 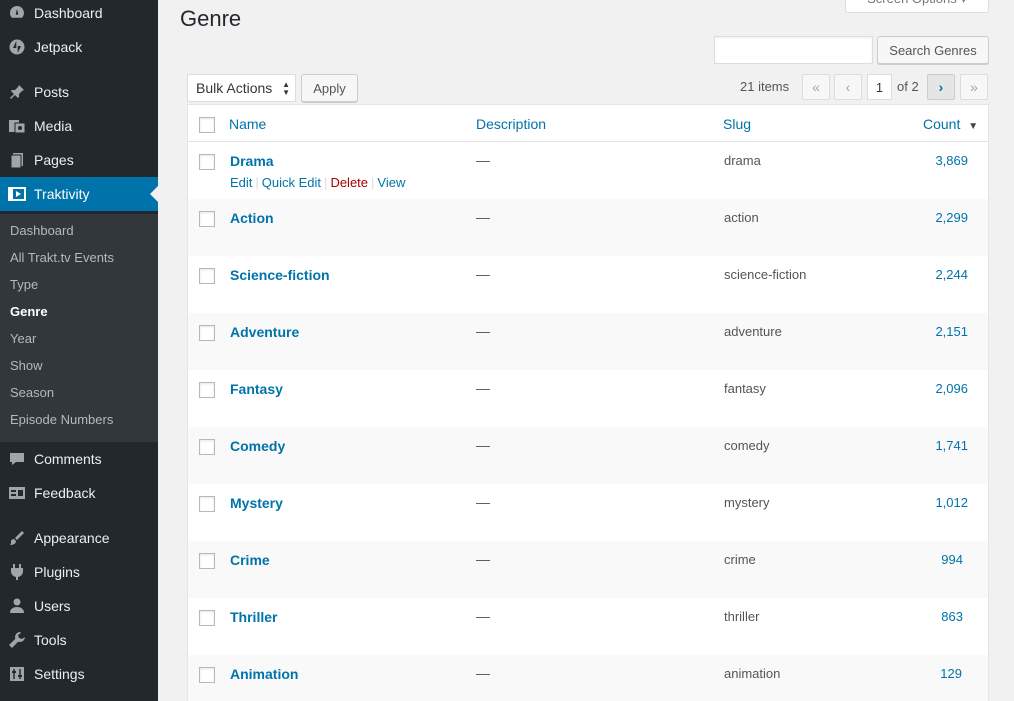 What do you see at coordinates (588, 569) in the screenshot?
I see `table-row: Crime — crime 994` at bounding box center [588, 569].